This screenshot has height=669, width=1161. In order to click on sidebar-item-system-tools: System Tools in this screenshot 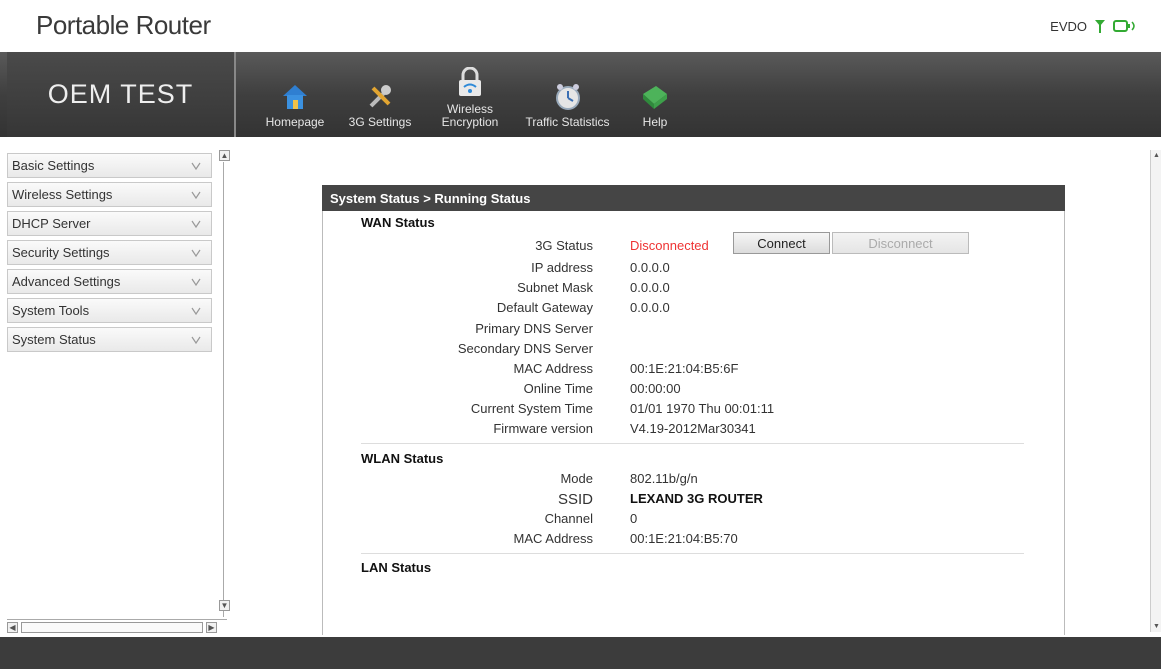, I will do `click(109, 310)`.